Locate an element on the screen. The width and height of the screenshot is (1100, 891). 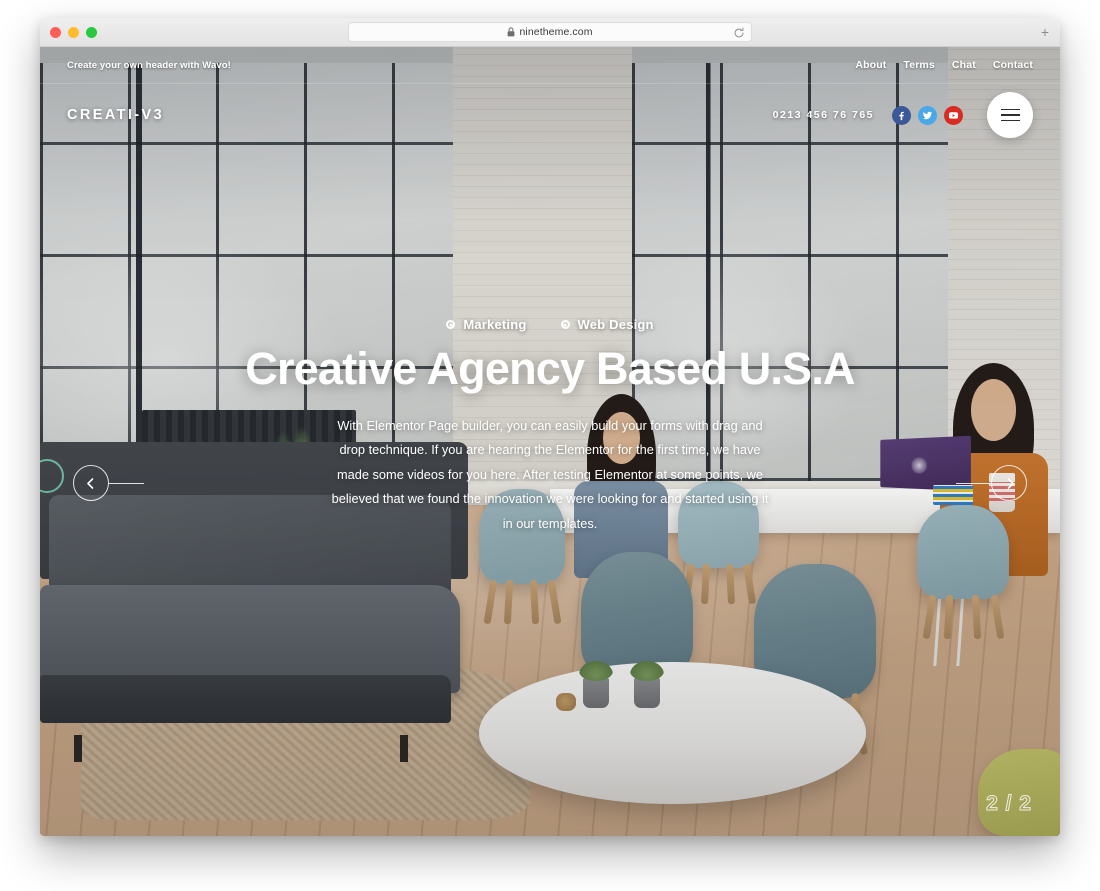
slider-next-button is located at coordinates (991, 483).